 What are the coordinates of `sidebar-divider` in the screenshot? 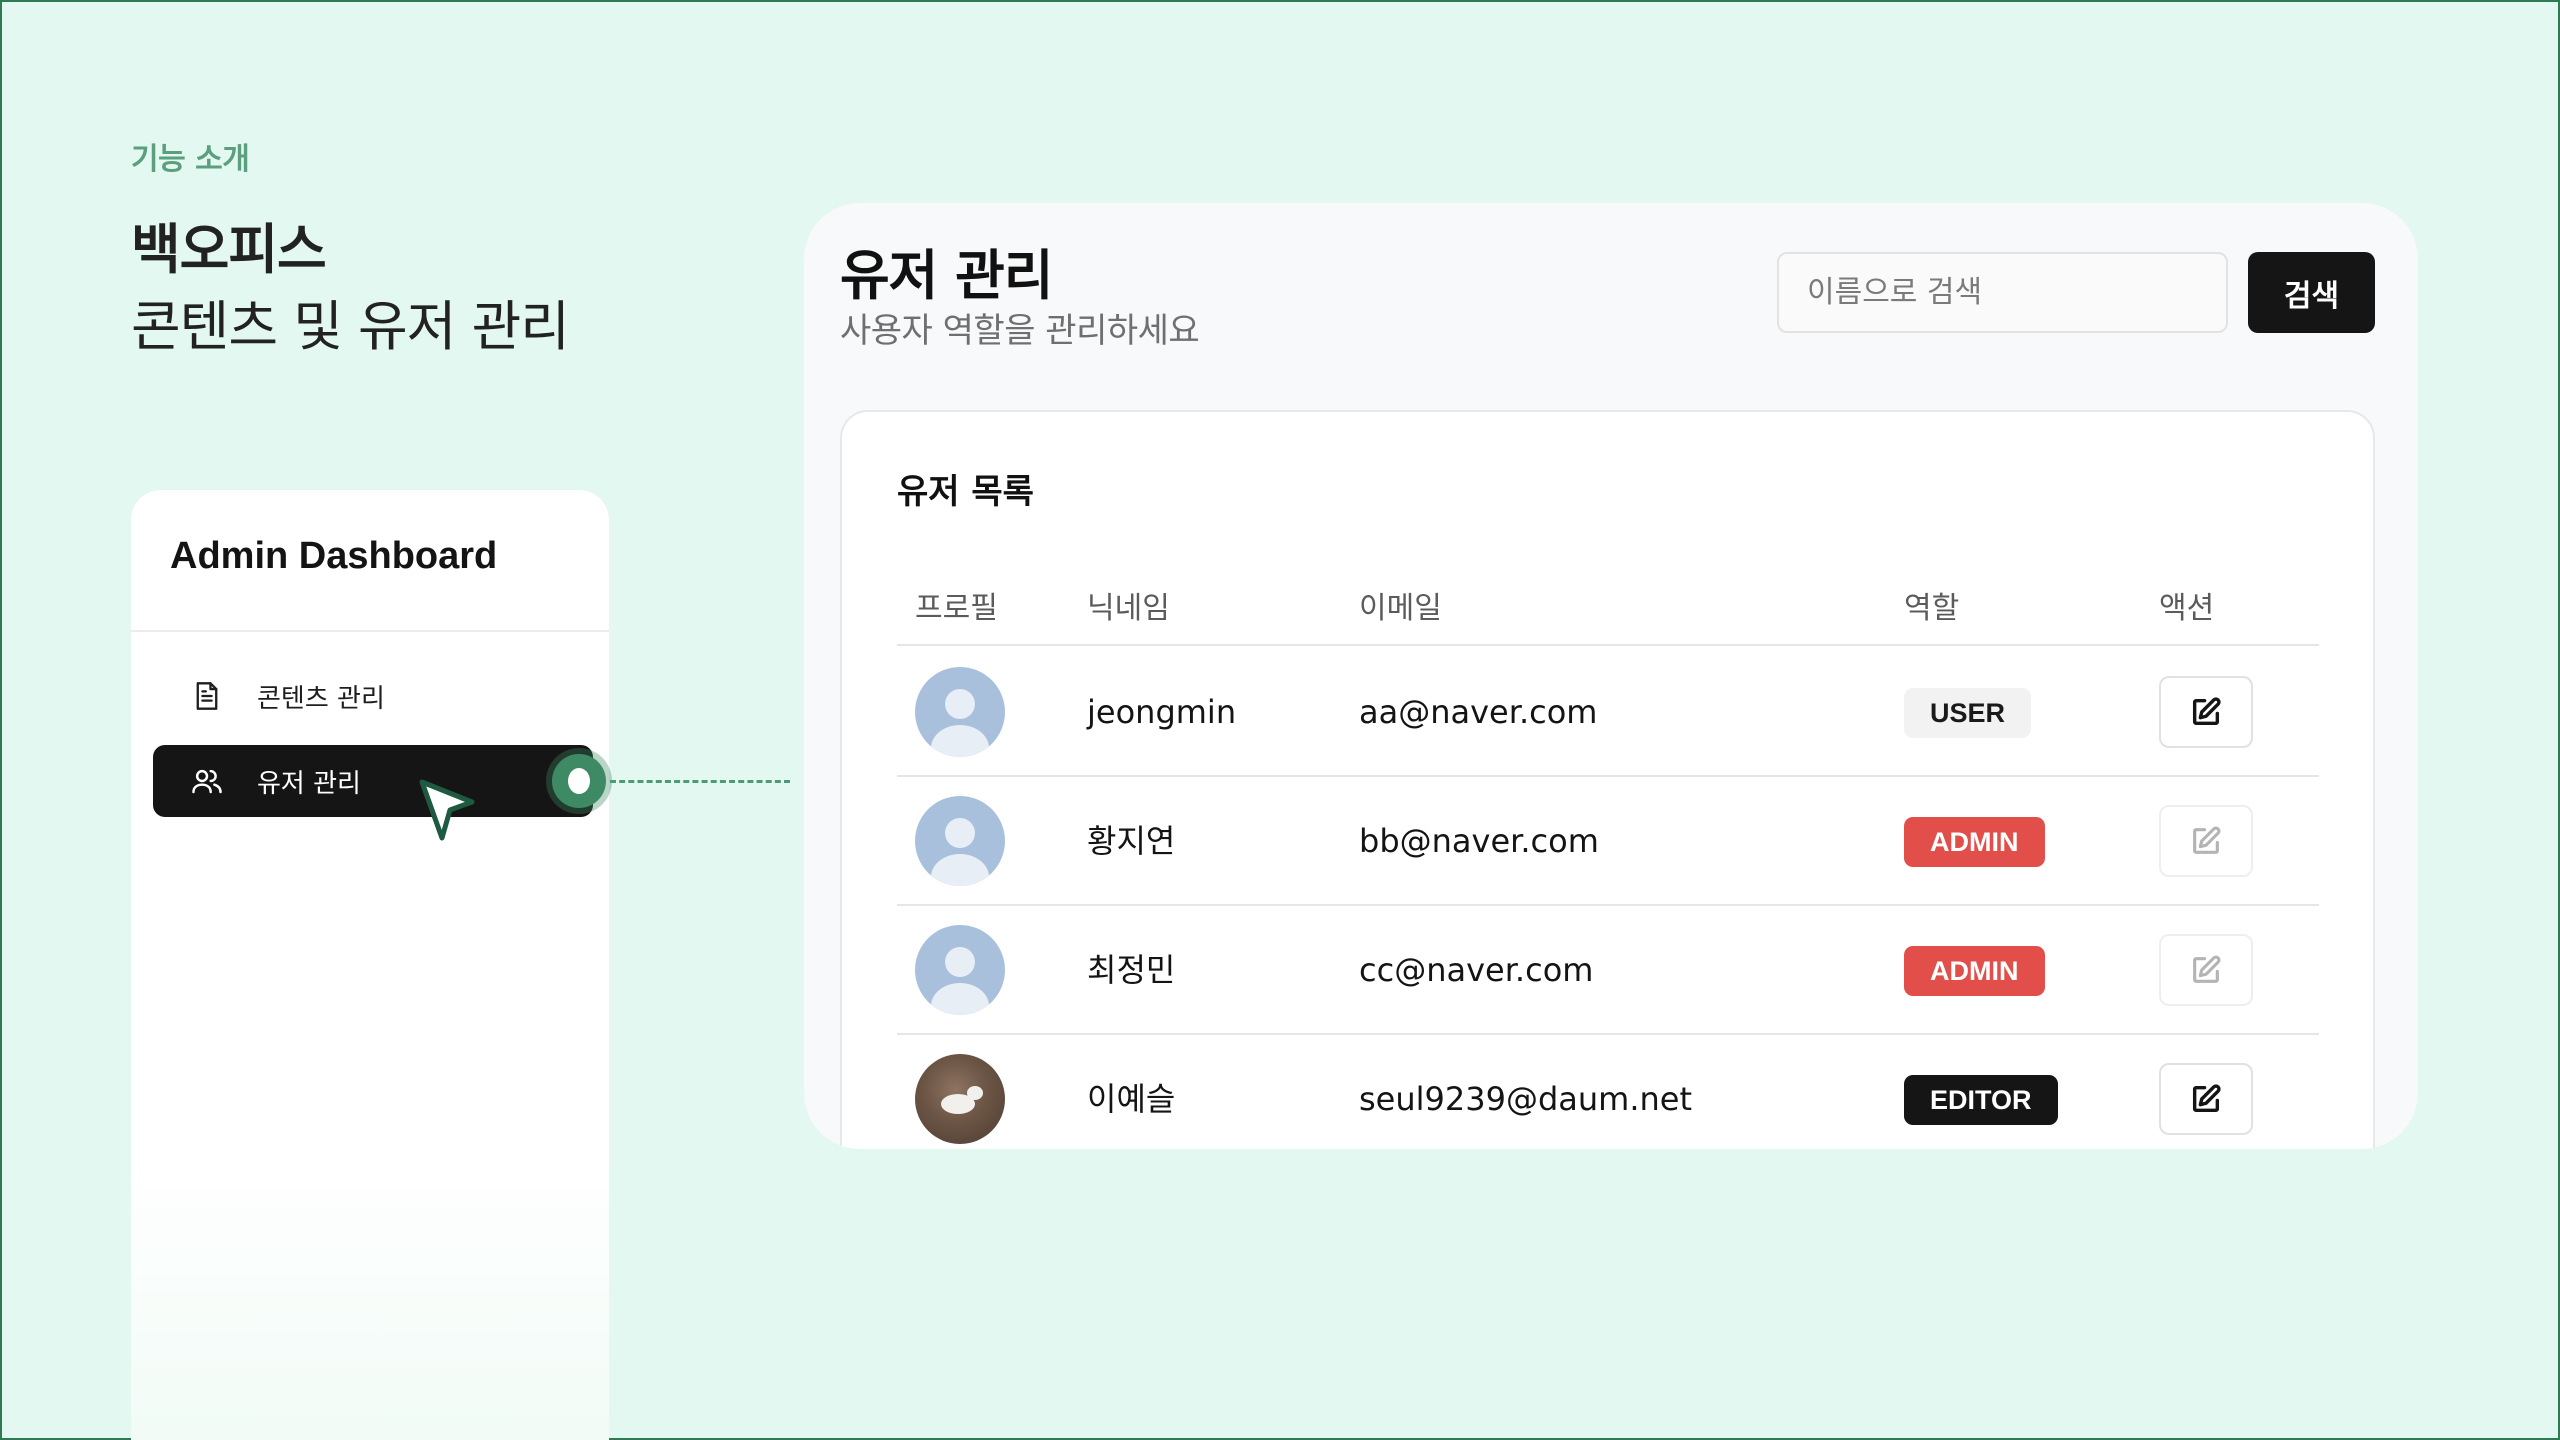 It's located at (370, 631).